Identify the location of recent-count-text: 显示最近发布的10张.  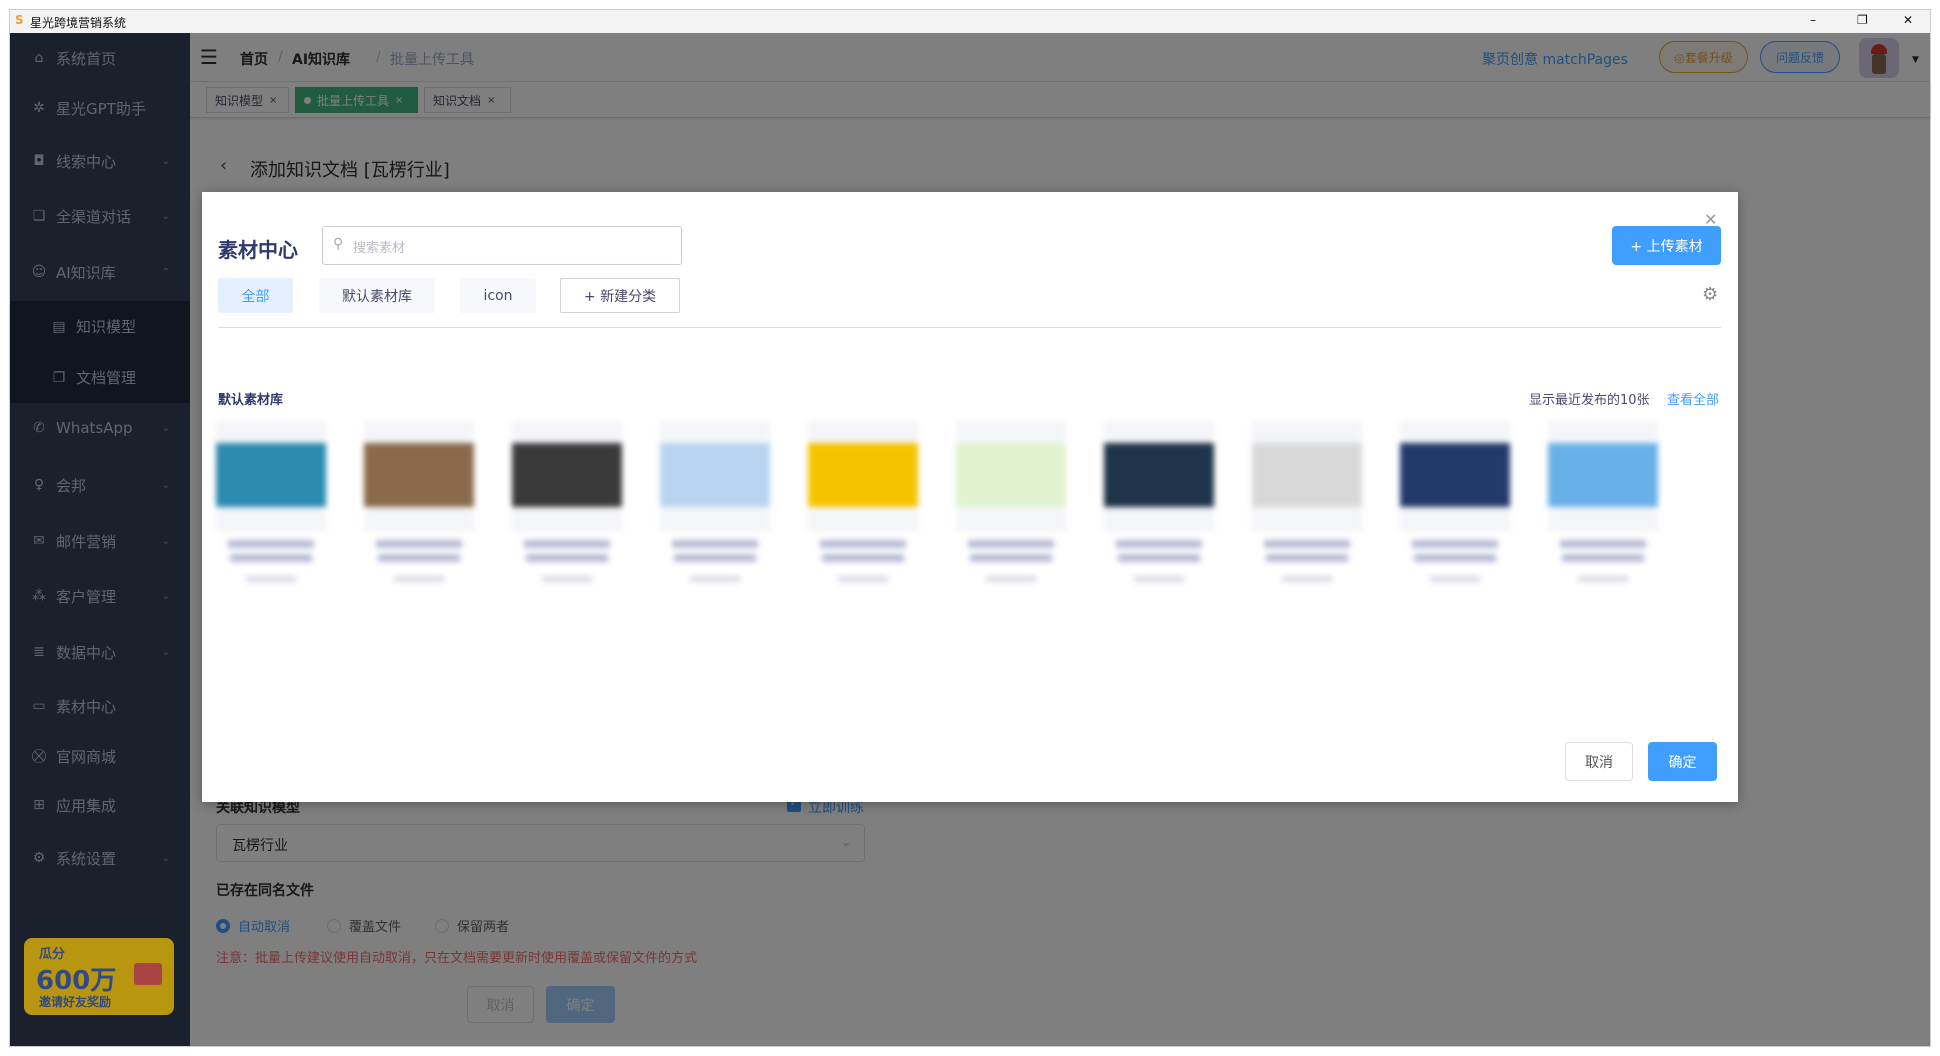
(1589, 400).